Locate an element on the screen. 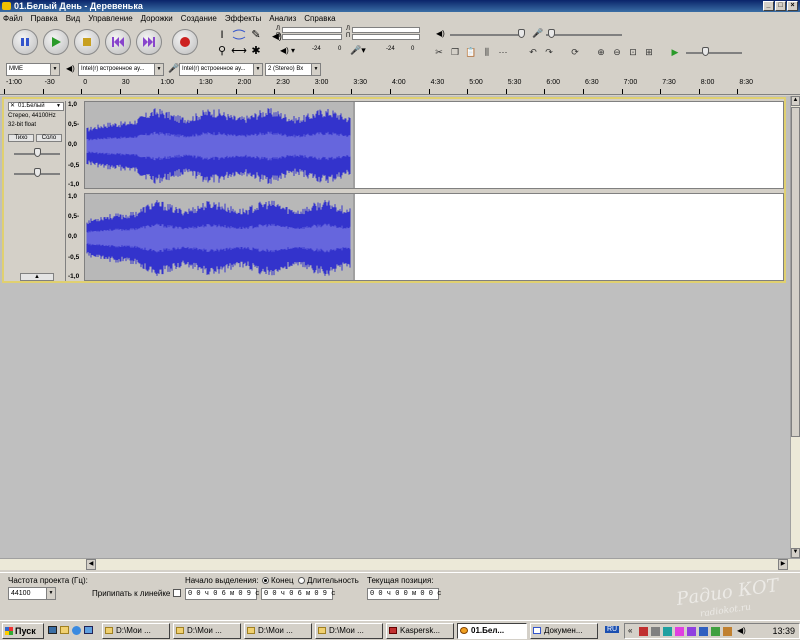 The width and height of the screenshot is (800, 640). quicklaunch-desktop-icon is located at coordinates (52, 630).